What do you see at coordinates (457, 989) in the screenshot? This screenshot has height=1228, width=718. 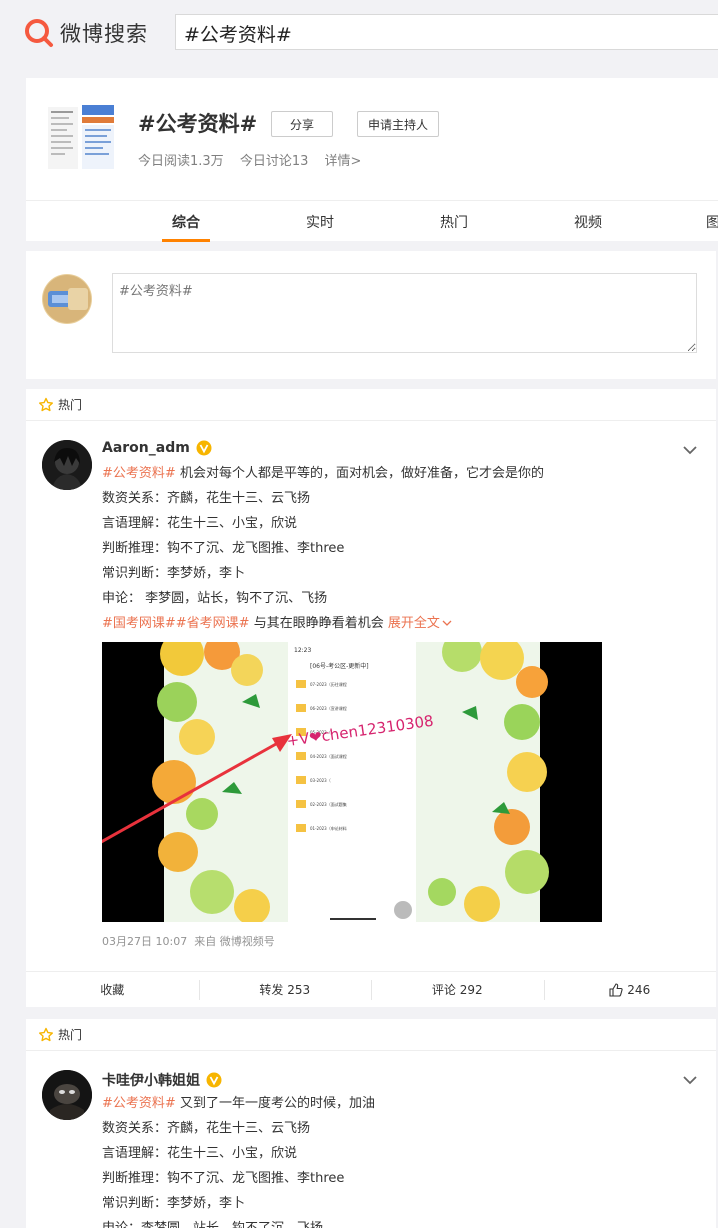 I see `comment-button: 评论 292` at bounding box center [457, 989].